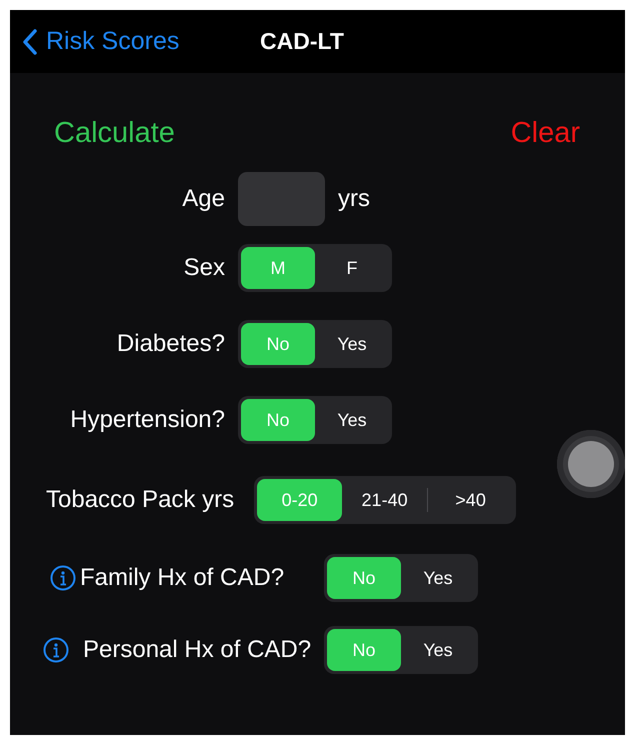 This screenshot has height=740, width=631. Describe the element at coordinates (354, 199) in the screenshot. I see `unit-label: yrs` at that location.